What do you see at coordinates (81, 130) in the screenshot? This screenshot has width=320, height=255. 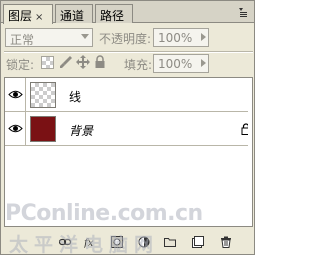 I see `layer-name: 背景` at bounding box center [81, 130].